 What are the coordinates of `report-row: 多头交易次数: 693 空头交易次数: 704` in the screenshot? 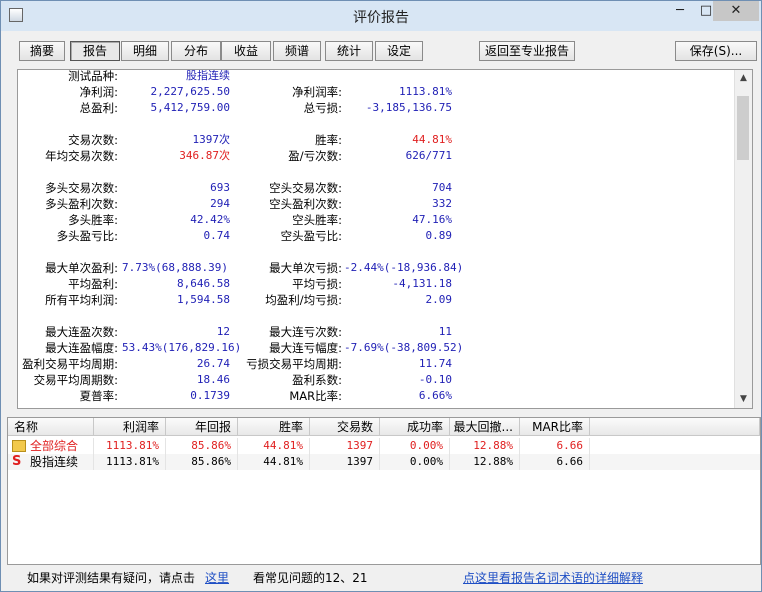 It's located at (376, 188).